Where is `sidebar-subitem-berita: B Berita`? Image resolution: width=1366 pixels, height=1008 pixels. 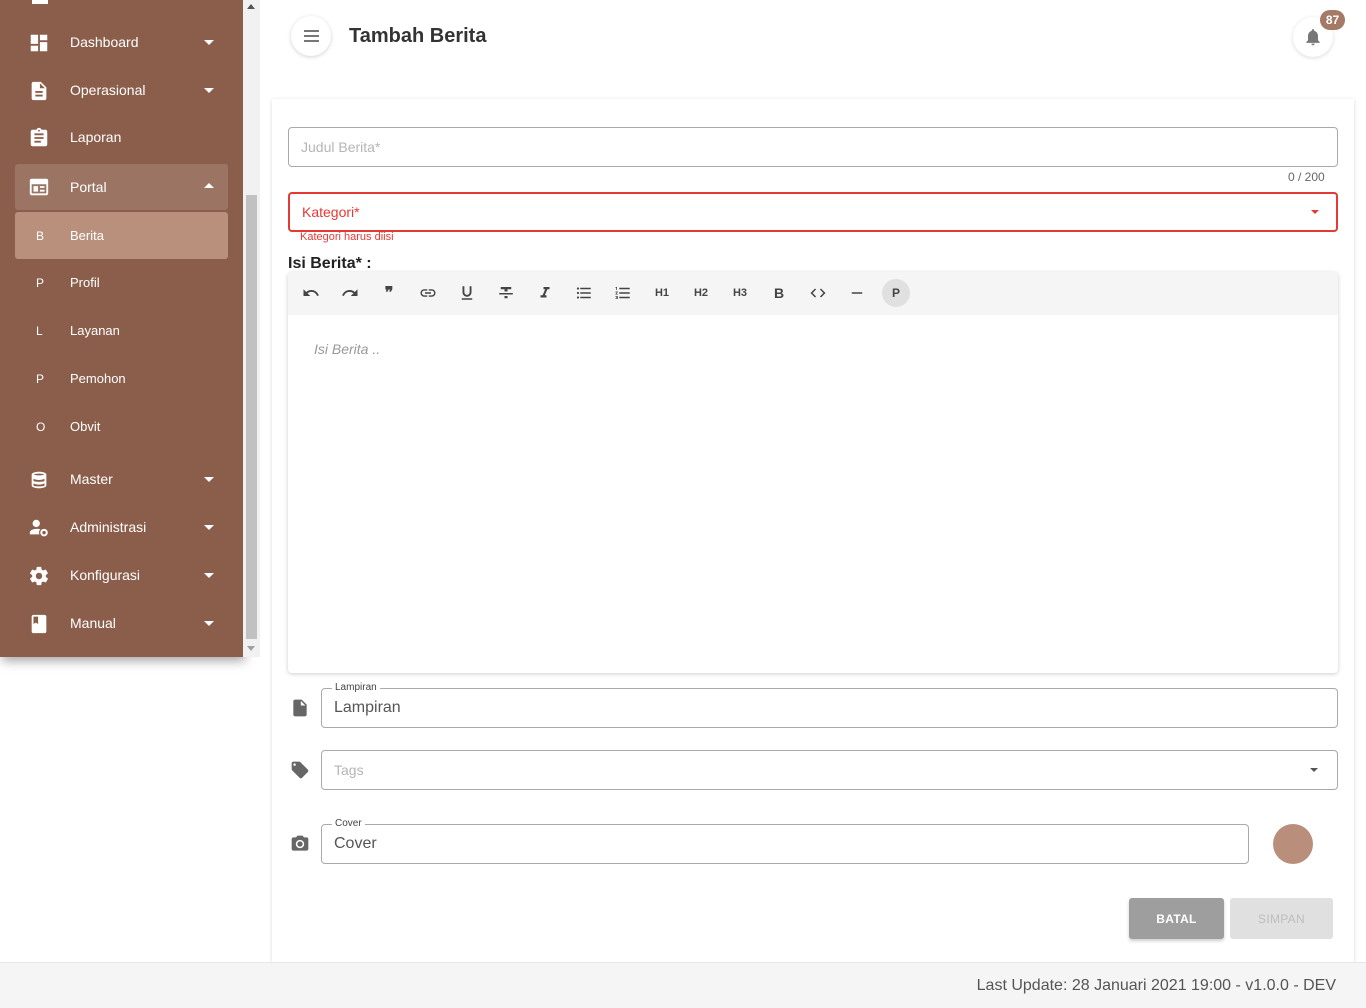 sidebar-subitem-berita: B Berita is located at coordinates (121, 235).